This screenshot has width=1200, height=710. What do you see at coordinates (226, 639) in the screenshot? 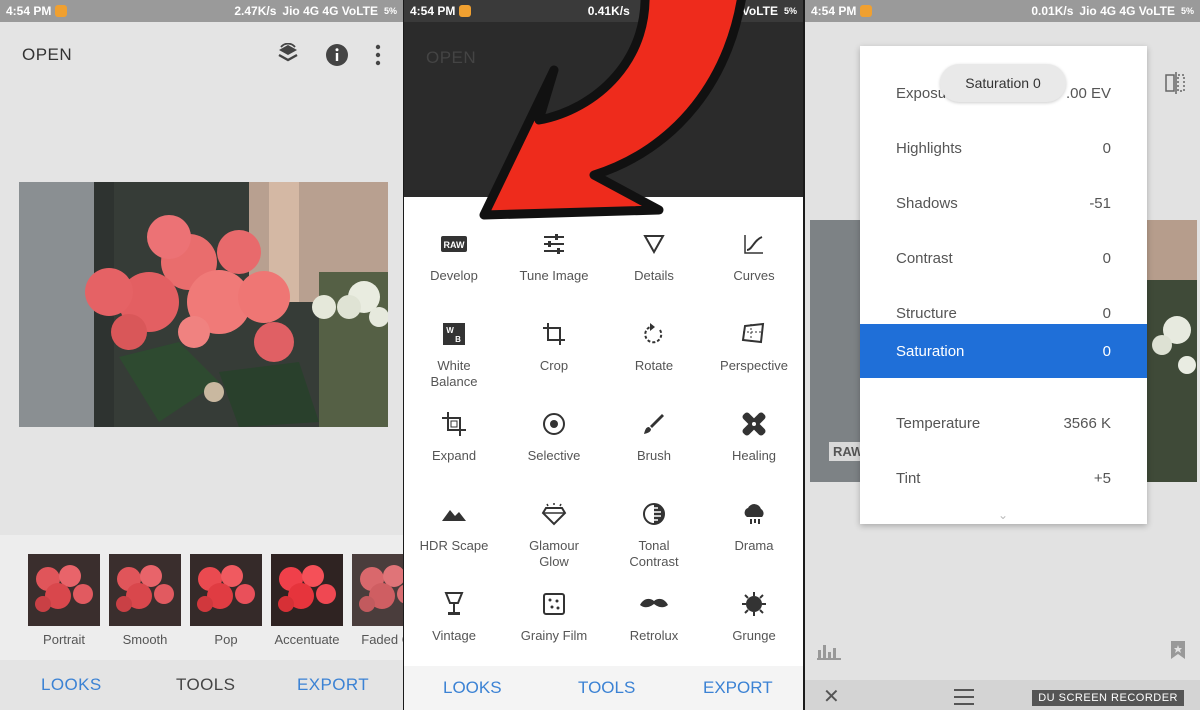
I see `look-label: Pop` at bounding box center [226, 639].